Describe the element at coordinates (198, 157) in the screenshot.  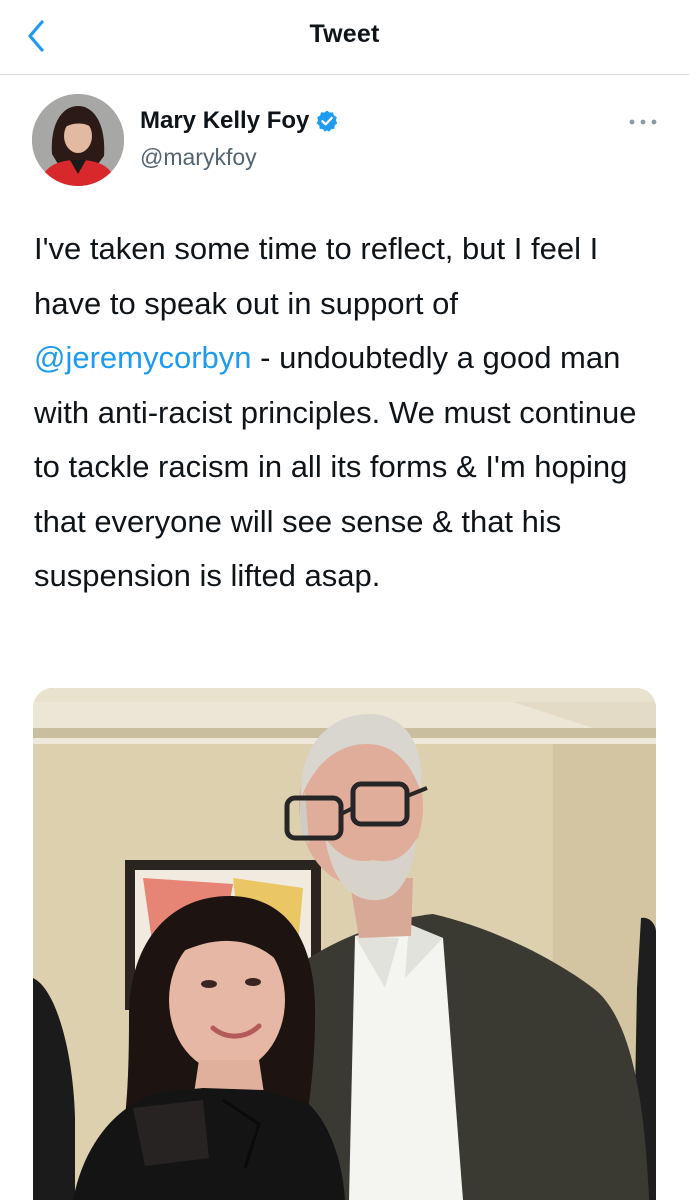
I see `author-handle: @marykfoy` at that location.